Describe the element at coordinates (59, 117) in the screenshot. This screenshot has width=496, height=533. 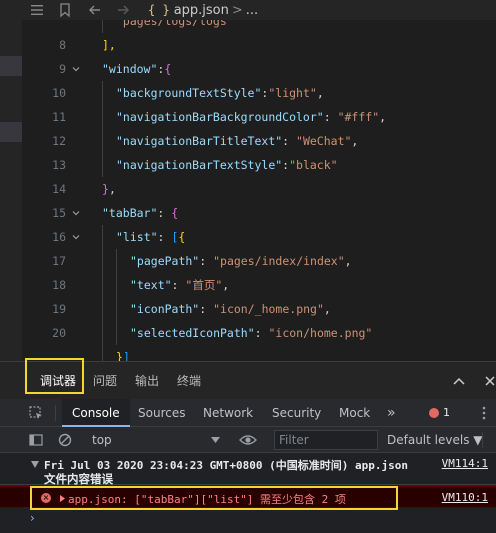
I see `line-number: 11` at that location.